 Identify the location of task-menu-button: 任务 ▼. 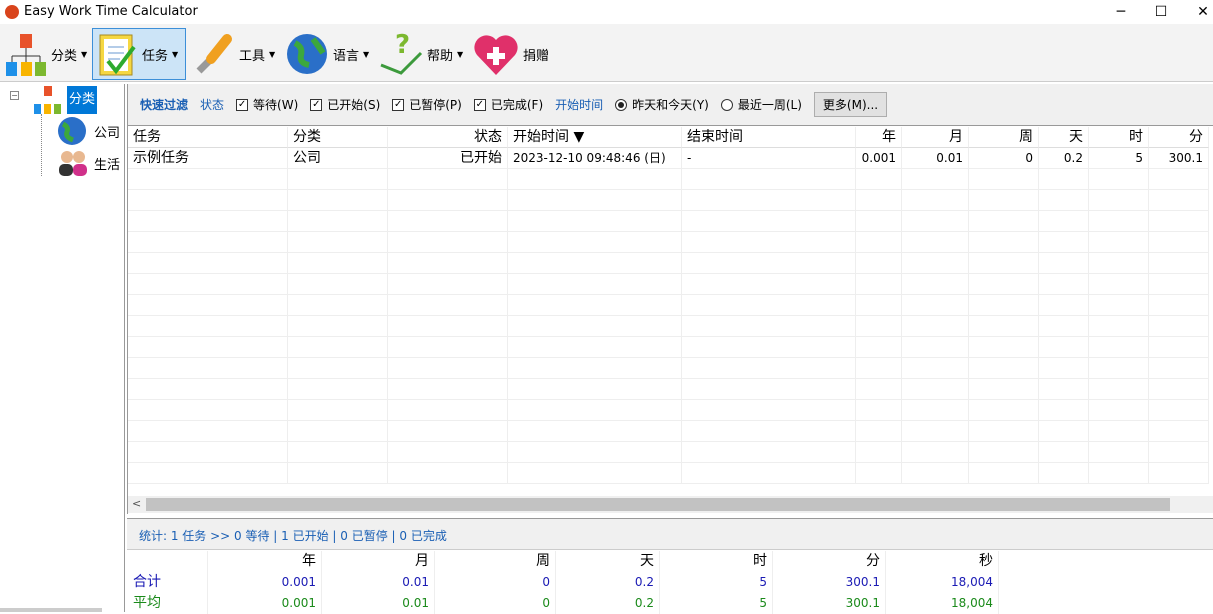
(139, 54).